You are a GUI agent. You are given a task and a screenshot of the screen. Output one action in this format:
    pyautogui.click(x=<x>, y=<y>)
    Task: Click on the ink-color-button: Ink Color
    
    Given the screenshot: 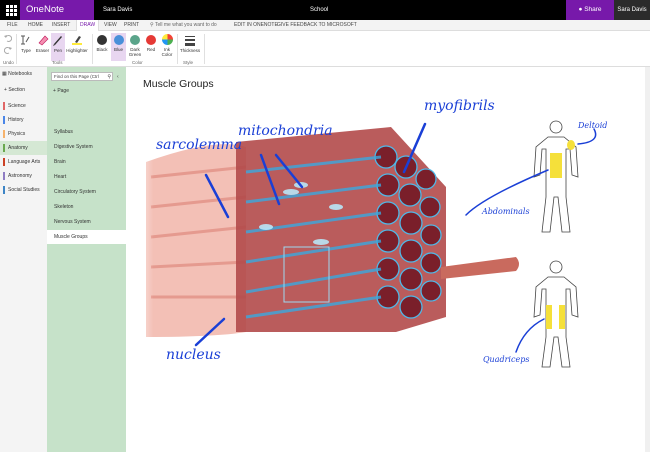 What is the action you would take?
    pyautogui.click(x=167, y=47)
    